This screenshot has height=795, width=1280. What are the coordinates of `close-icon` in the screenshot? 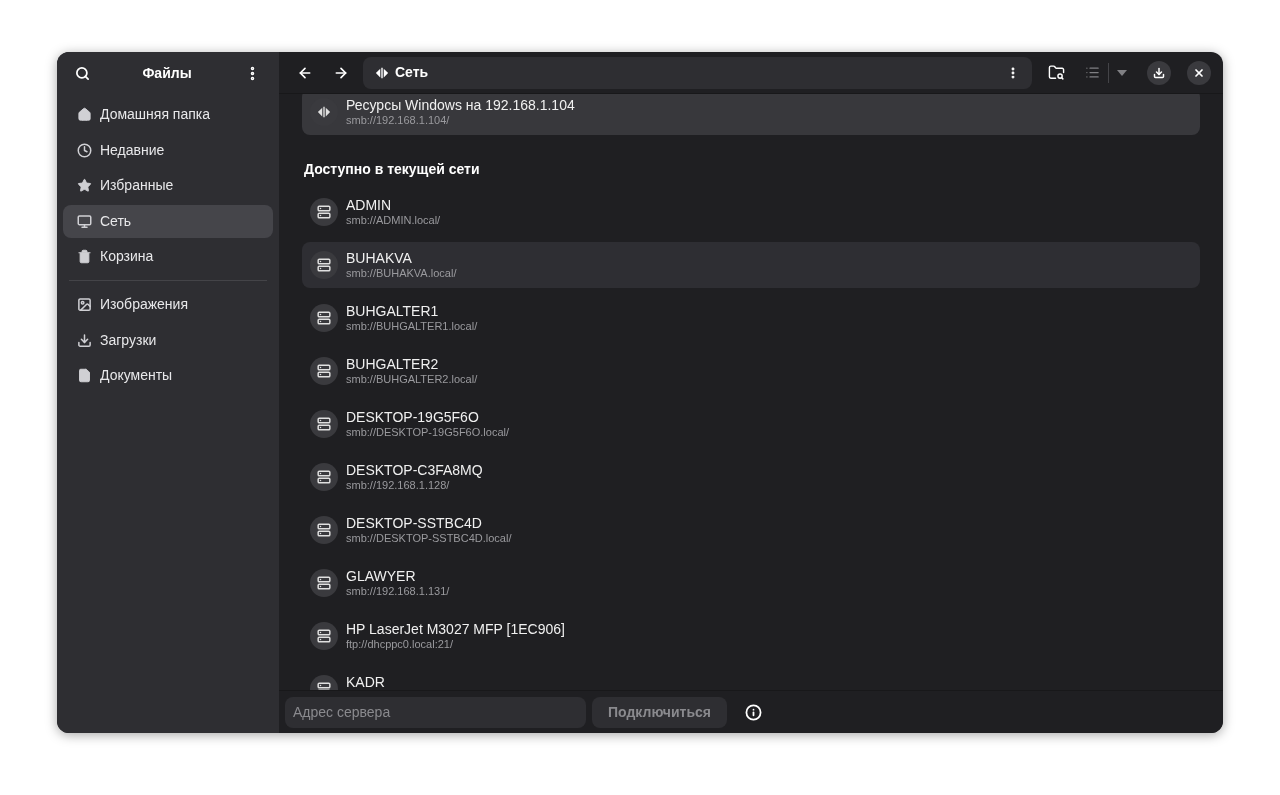 It's located at (1199, 72).